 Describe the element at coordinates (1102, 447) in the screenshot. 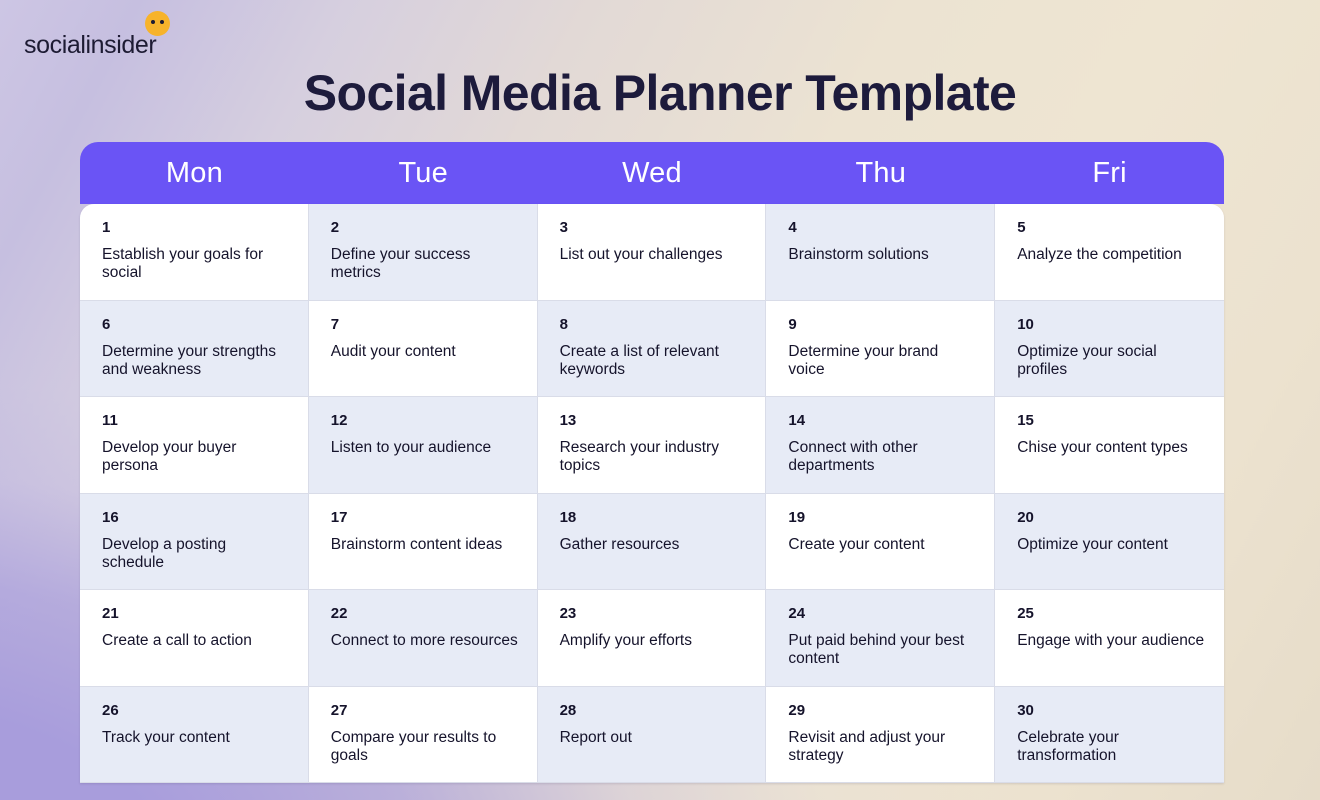

I see `day-task-text: Chise your content types` at that location.